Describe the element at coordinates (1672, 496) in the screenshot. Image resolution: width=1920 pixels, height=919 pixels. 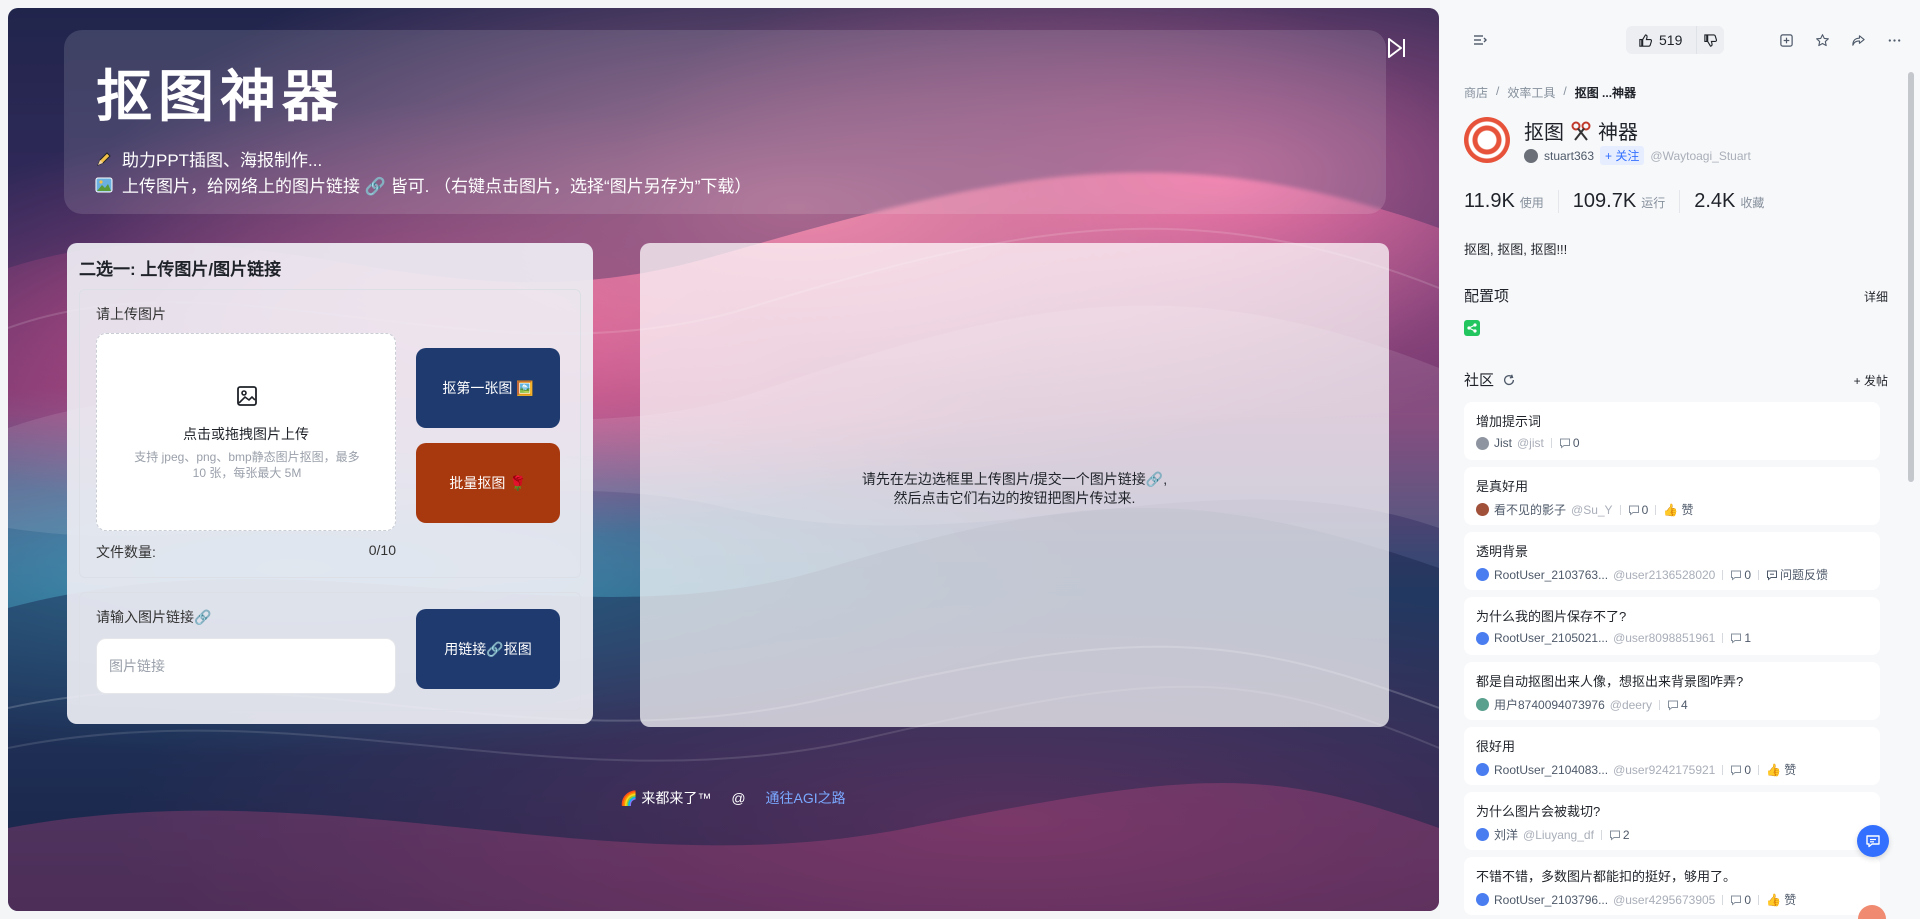
I see `community-post: 是真好用 看不见的影子 @Su_Y 0 👍 赞` at that location.